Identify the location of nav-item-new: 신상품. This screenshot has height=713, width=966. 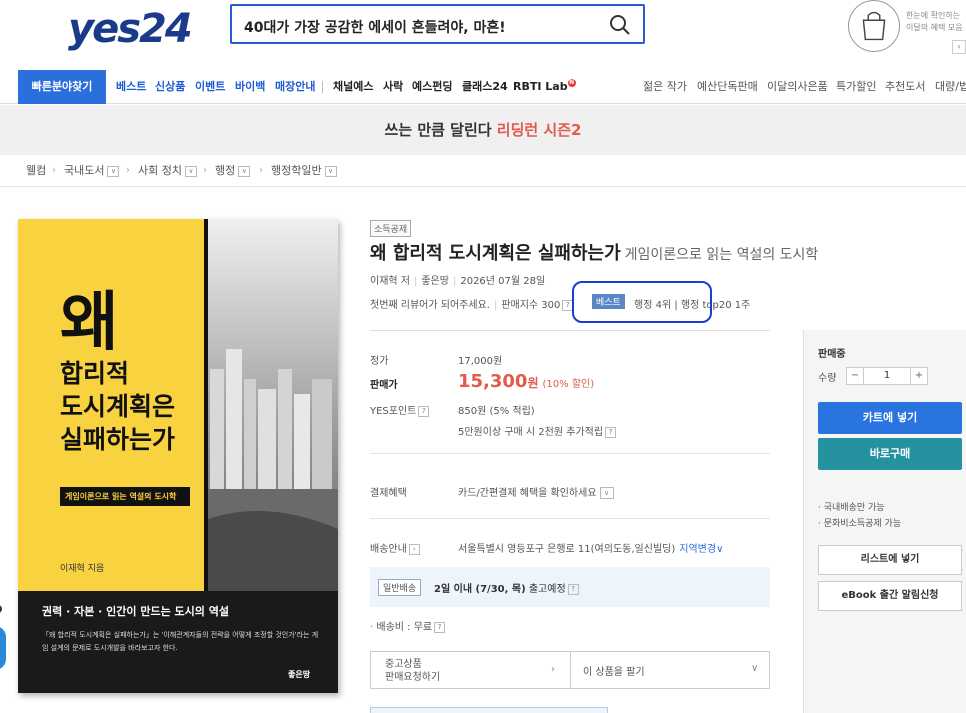
(170, 87).